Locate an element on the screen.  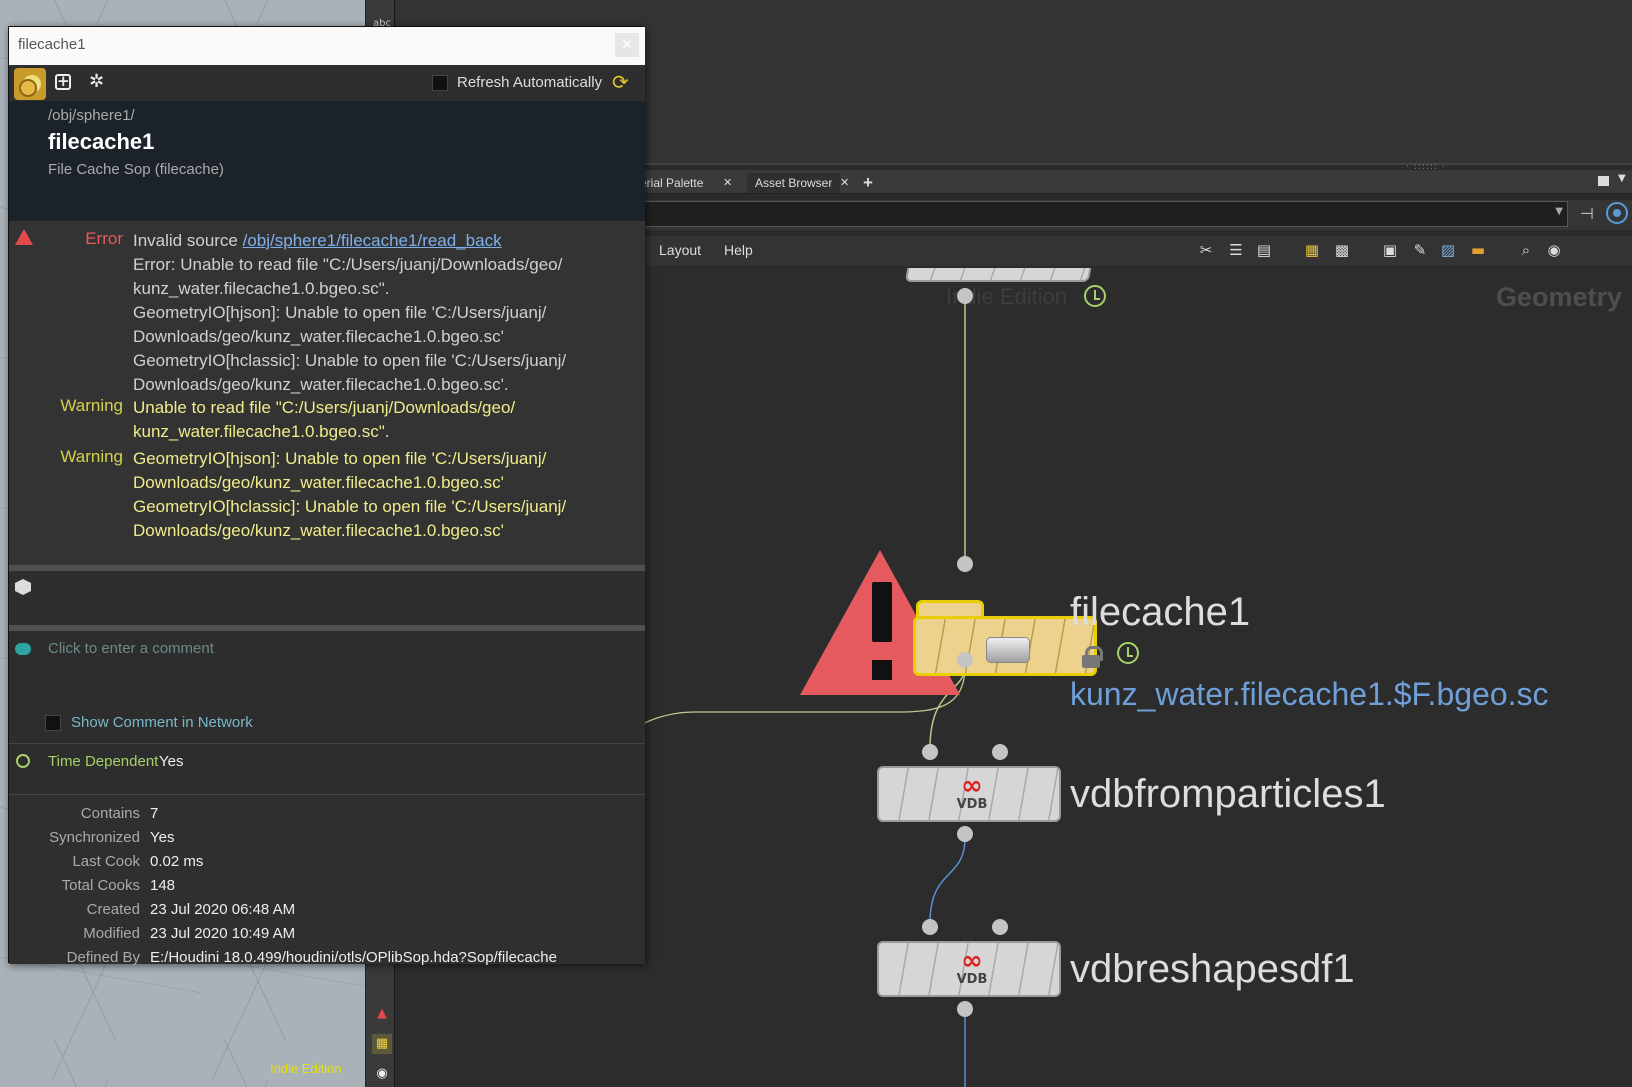
source-link: /obj/sphere1/filecache1/read_back is located at coordinates (372, 240).